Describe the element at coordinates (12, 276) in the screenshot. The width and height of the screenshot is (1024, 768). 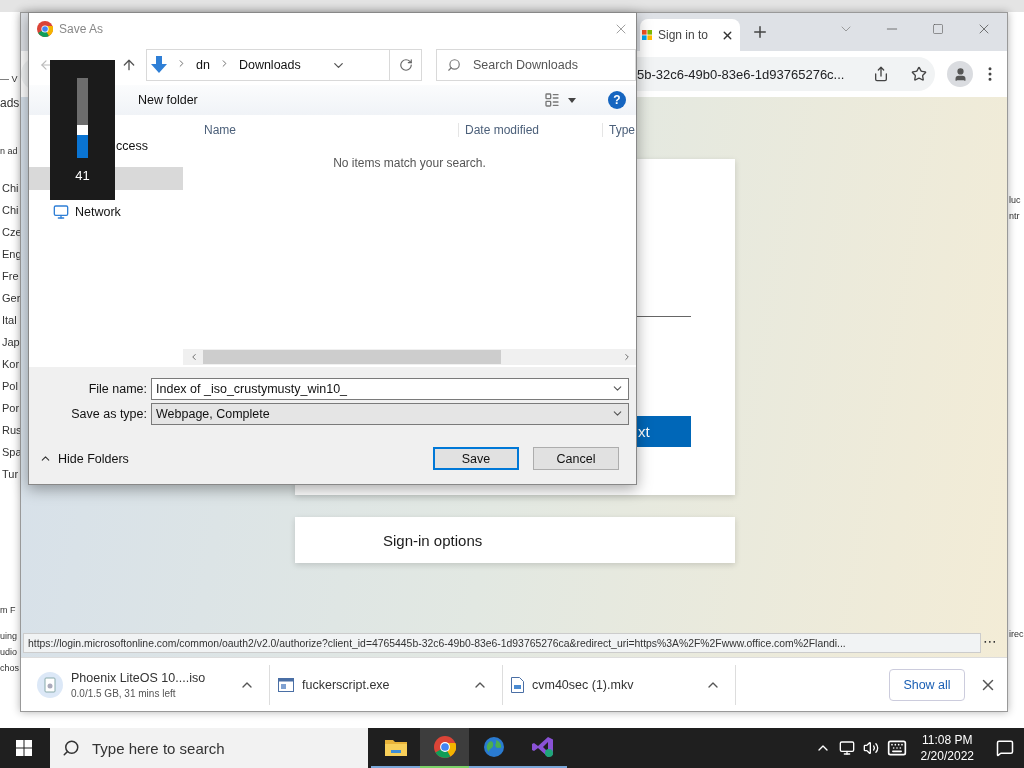
I see `language-item: Fre` at that location.